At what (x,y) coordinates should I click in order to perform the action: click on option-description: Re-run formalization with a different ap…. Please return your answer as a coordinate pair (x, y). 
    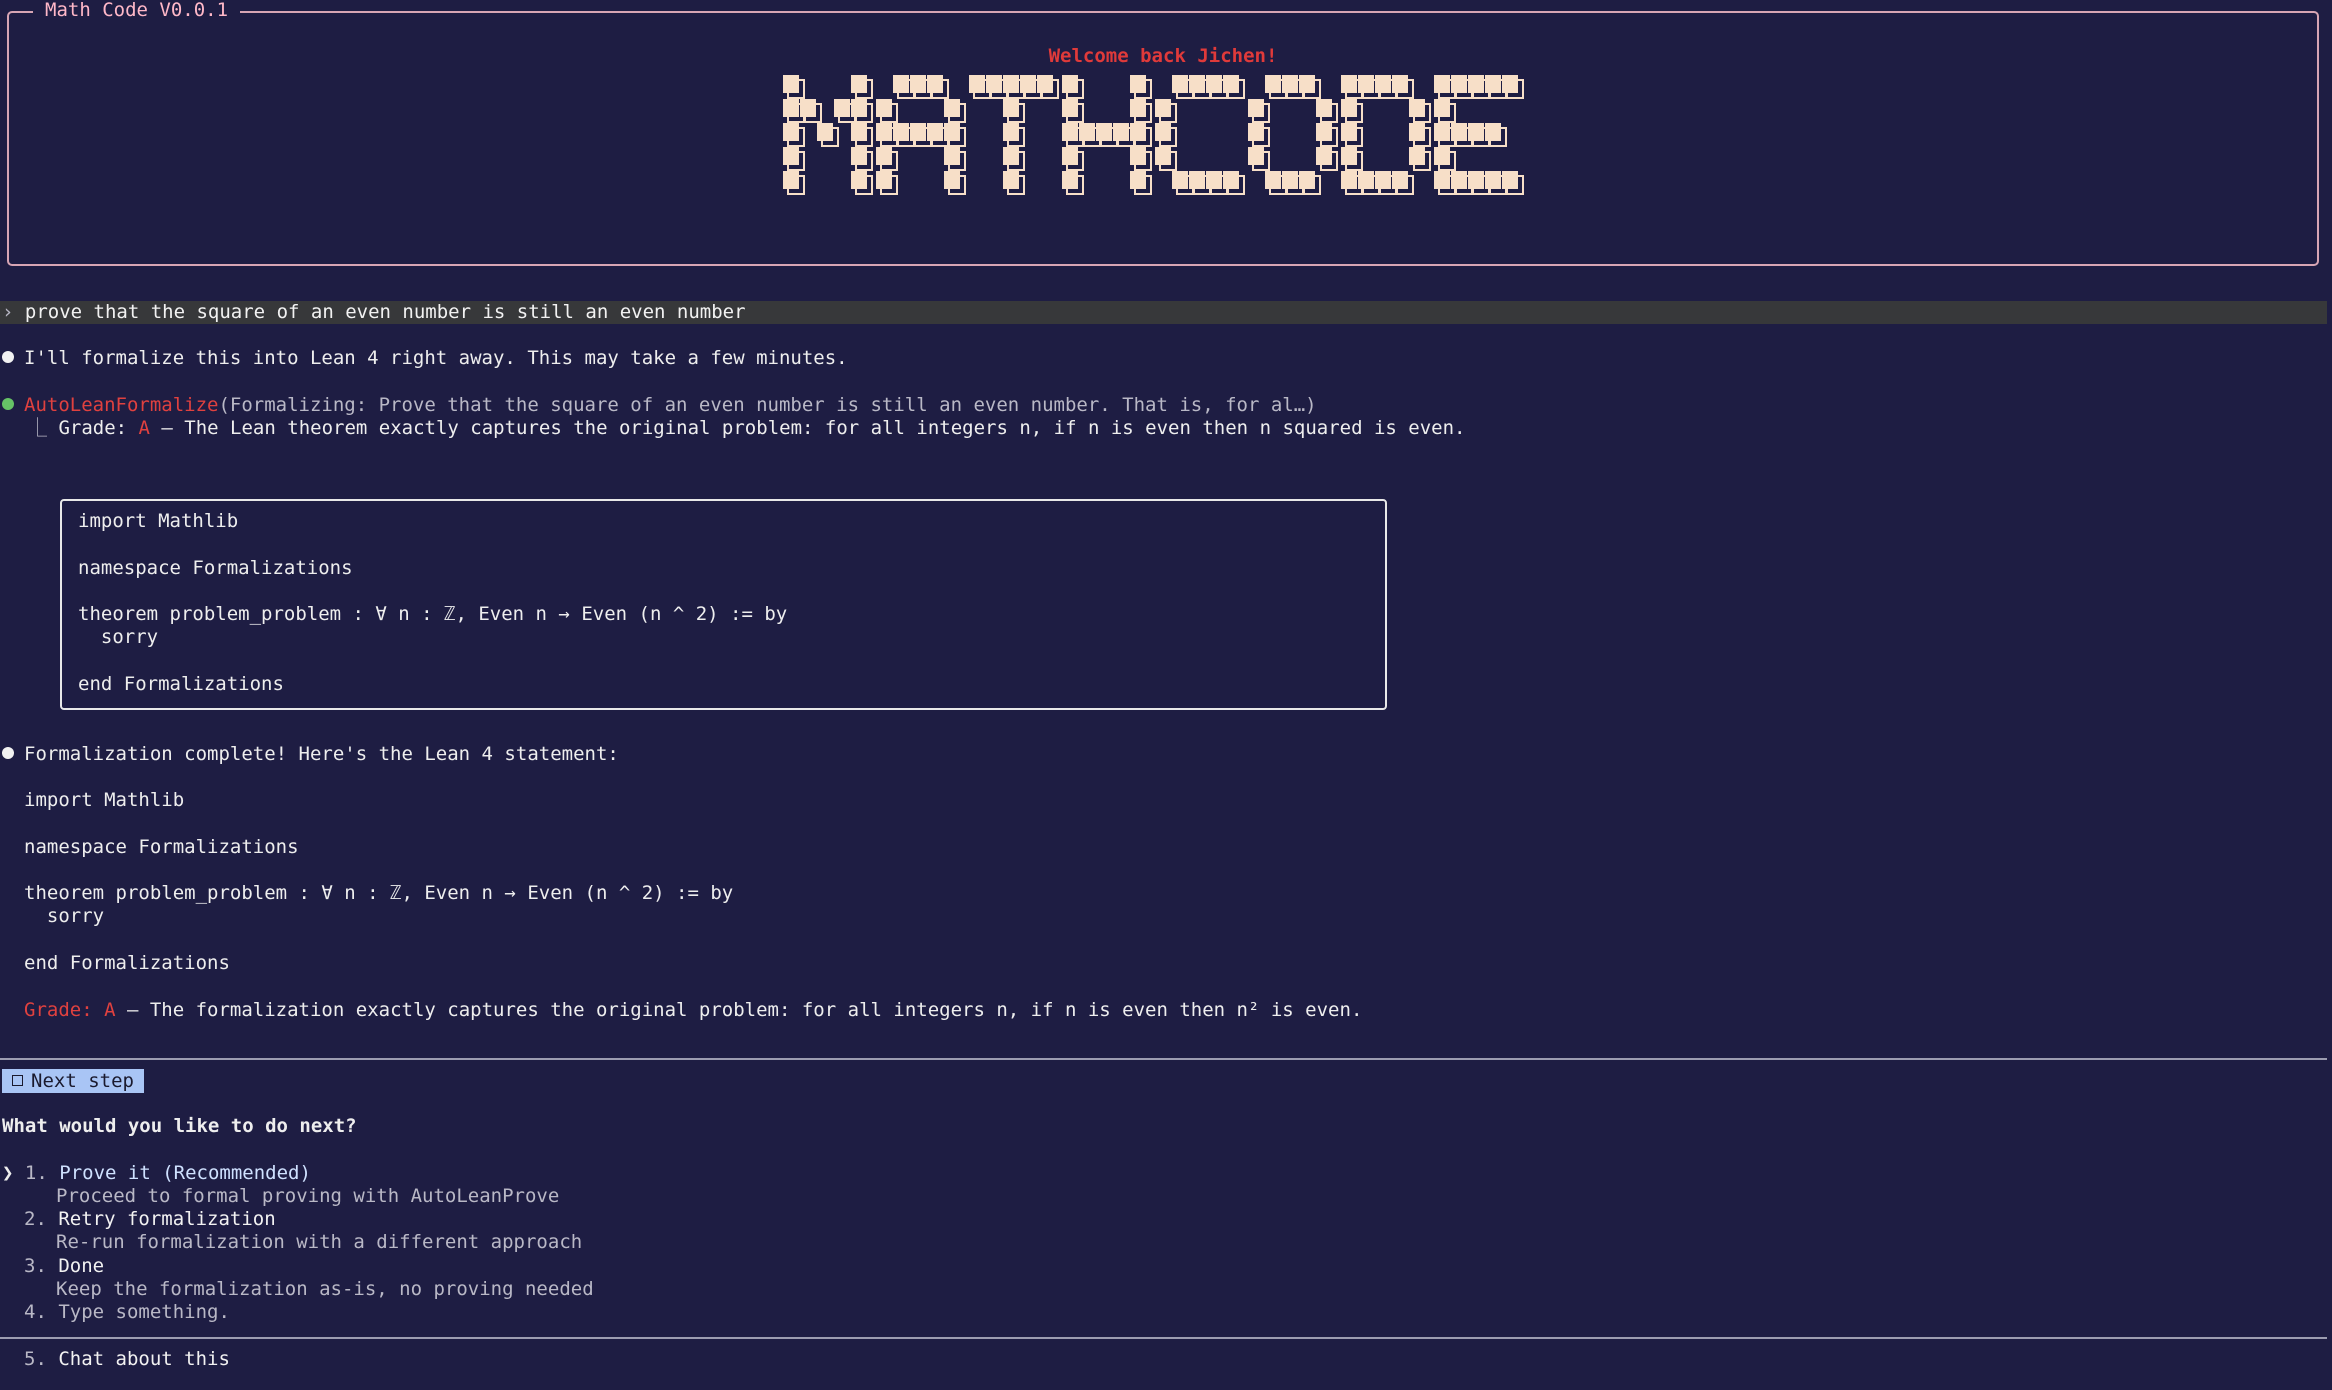
    Looking at the image, I should click on (319, 1242).